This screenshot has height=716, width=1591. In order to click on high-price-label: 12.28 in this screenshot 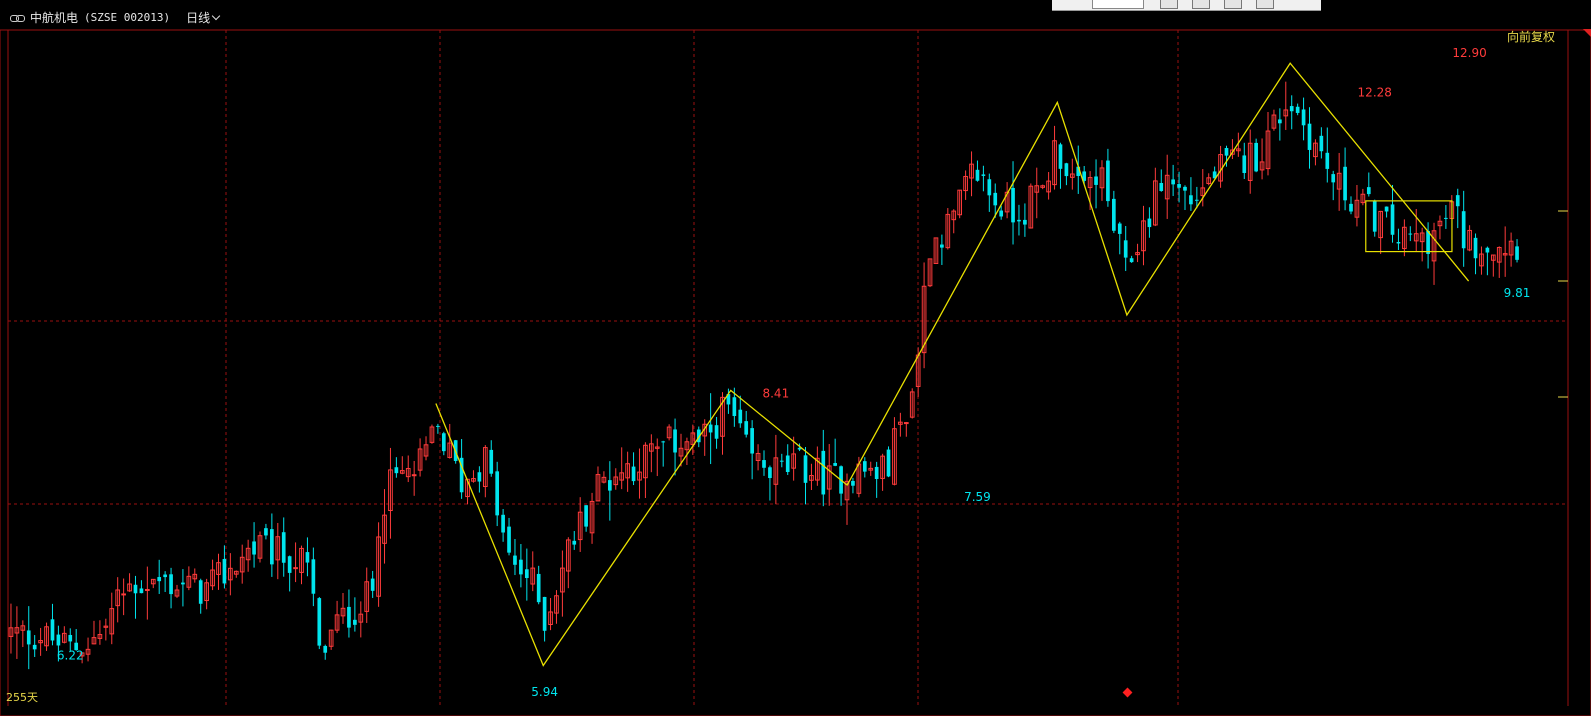, I will do `click(1375, 92)`.